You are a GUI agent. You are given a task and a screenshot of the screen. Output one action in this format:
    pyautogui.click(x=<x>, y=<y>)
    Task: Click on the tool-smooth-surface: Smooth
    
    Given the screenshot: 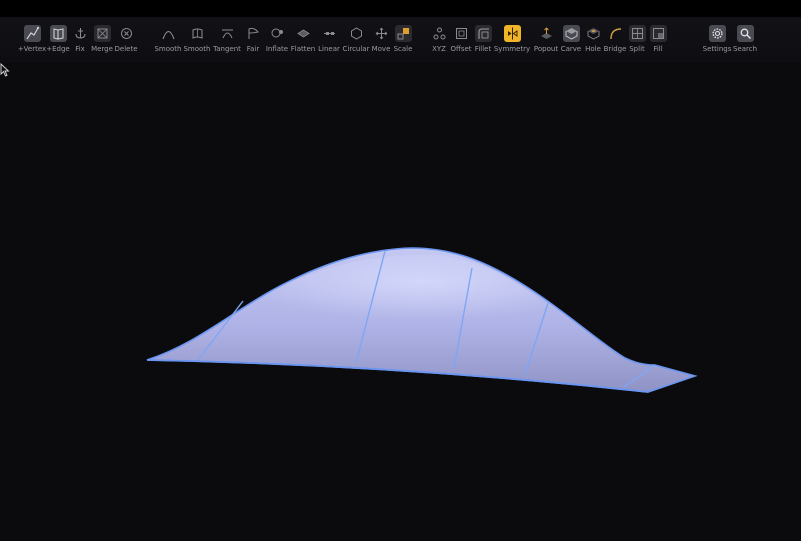 What is the action you would take?
    pyautogui.click(x=197, y=39)
    